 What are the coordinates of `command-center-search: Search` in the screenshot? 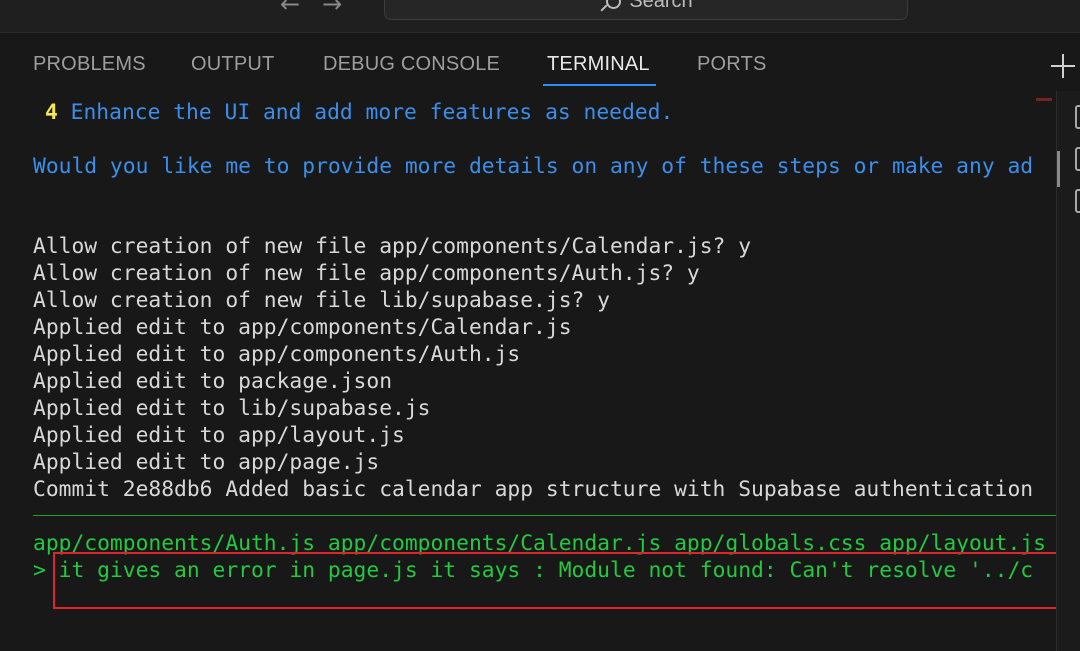 It's located at (646, 10).